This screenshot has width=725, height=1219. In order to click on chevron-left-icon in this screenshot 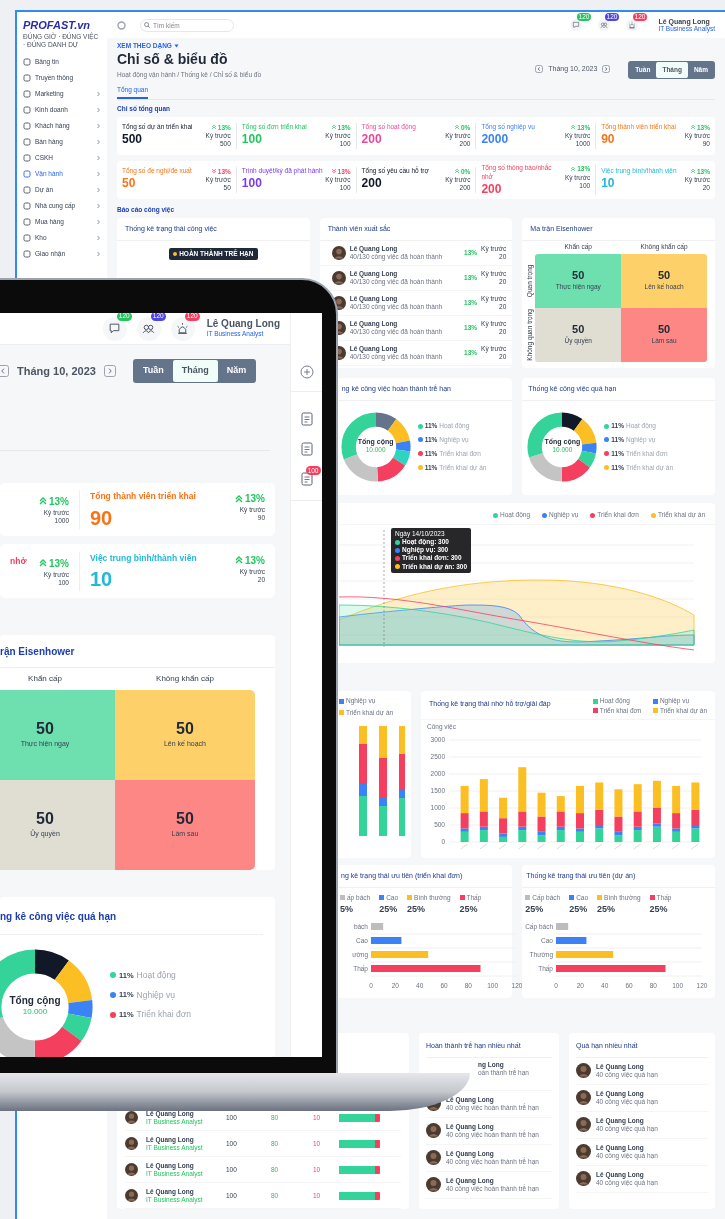, I will do `click(4, 370)`.